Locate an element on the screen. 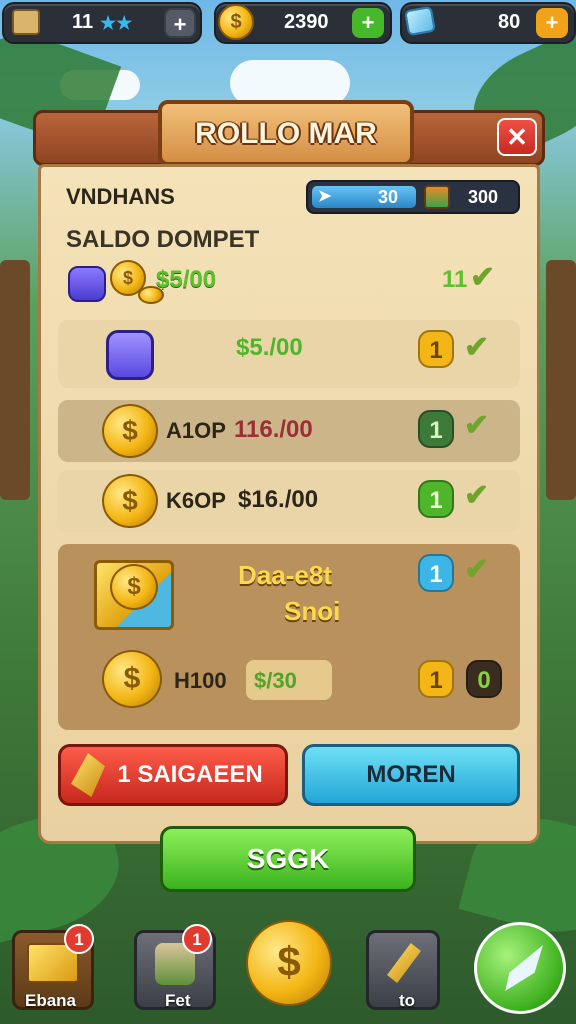  list-item: $5./00 1 ✔ is located at coordinates (289, 354).